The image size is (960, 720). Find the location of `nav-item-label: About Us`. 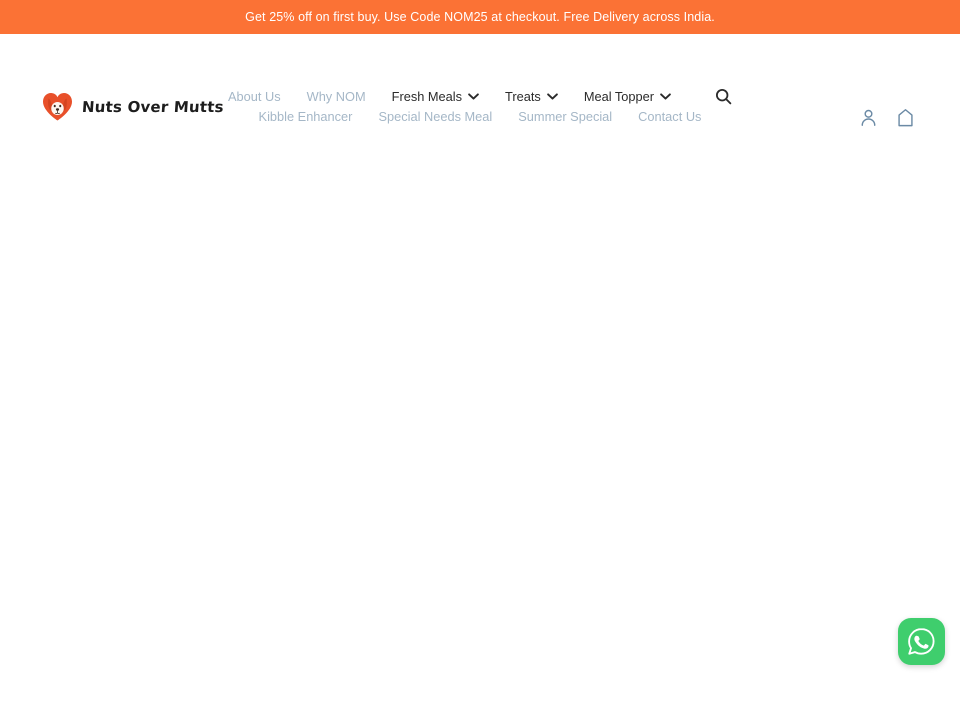

nav-item-label: About Us is located at coordinates (254, 96).